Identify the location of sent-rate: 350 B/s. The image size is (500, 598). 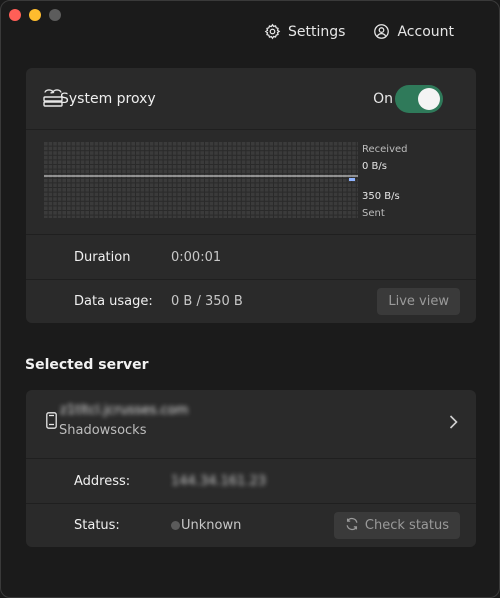
(381, 196).